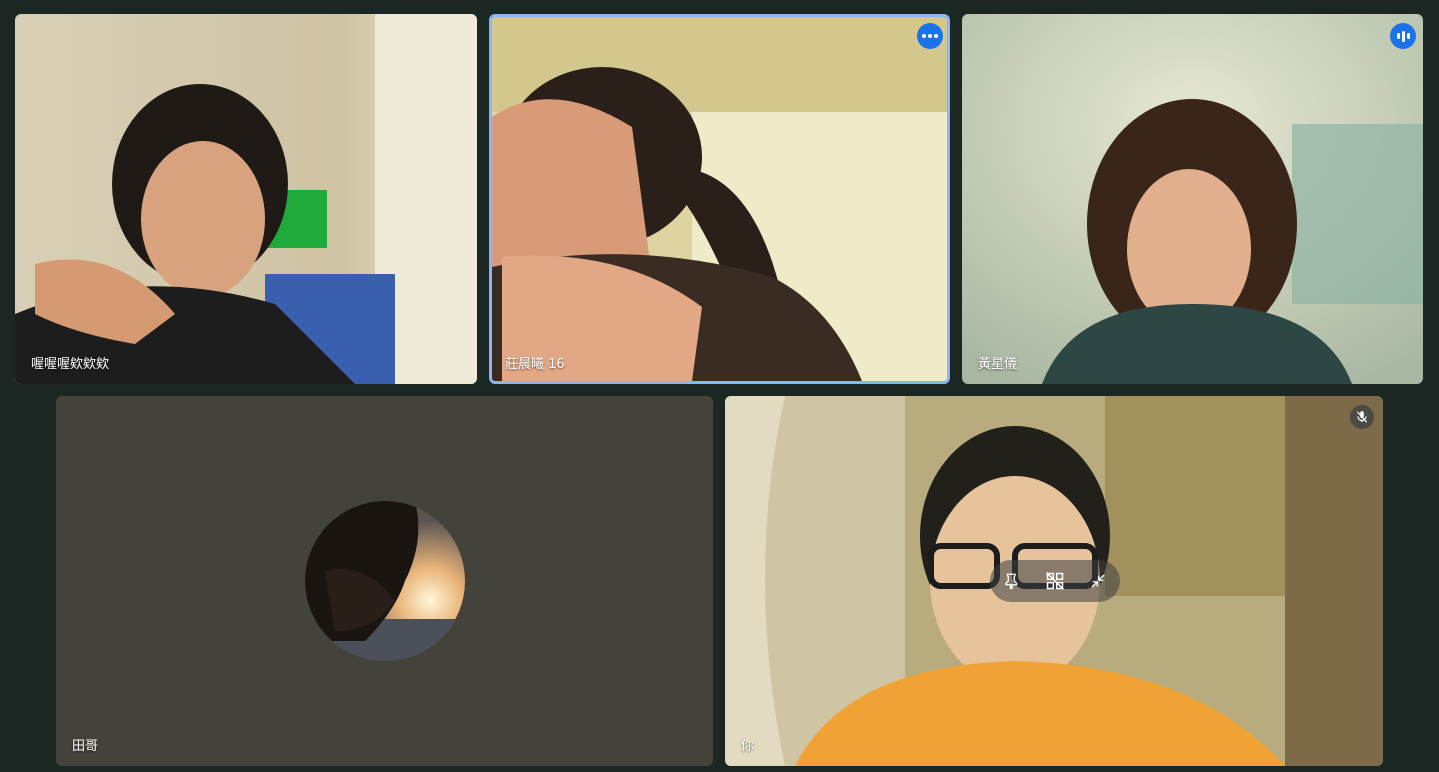  I want to click on remove-from-grid-icon, so click(1055, 581).